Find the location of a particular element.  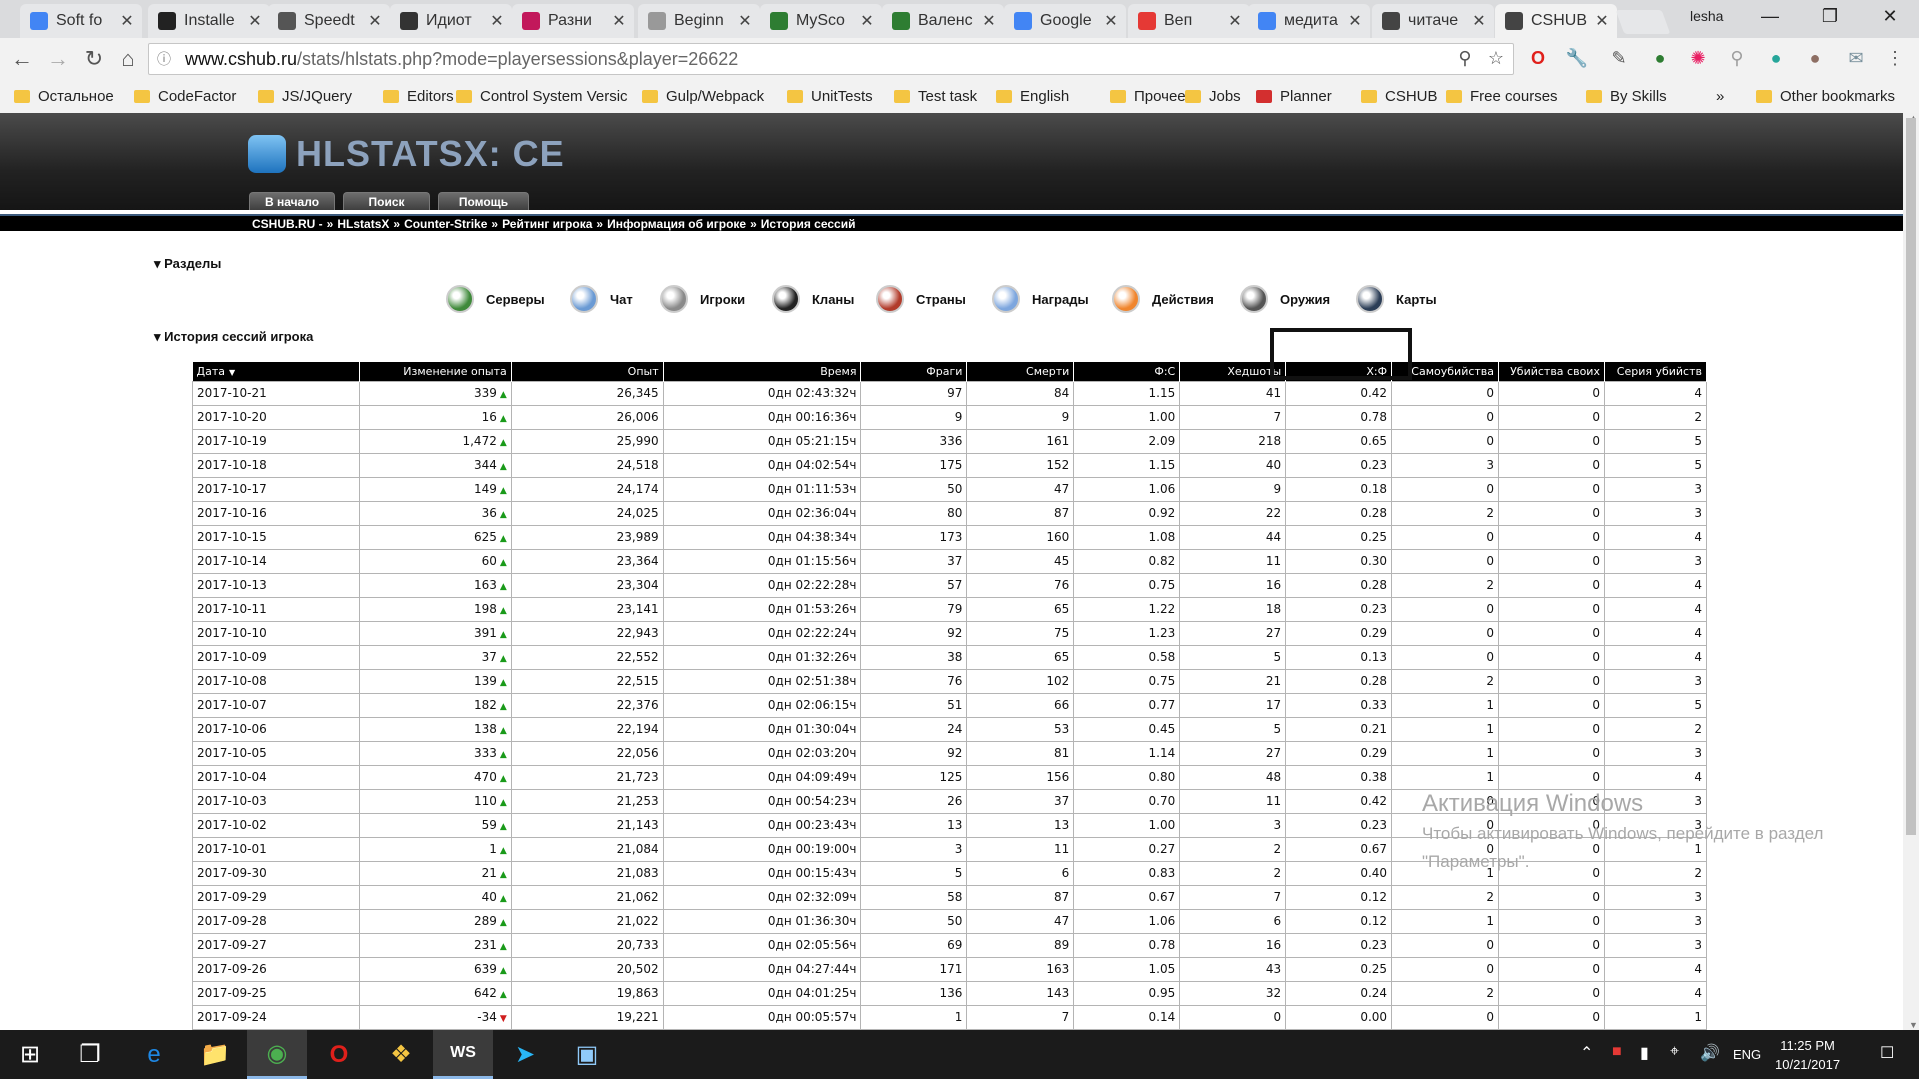

page-info-icon: ⓘ is located at coordinates (168, 59).